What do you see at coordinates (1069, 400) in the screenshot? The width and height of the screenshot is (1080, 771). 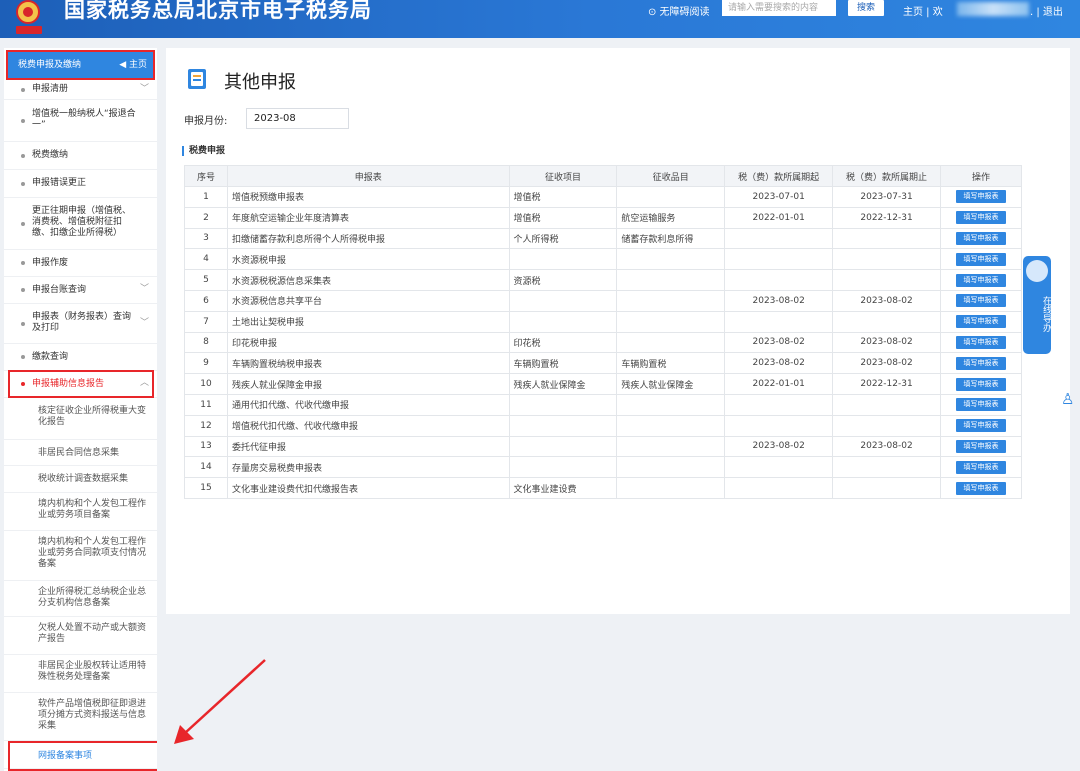 I see `user-icon: ♙` at bounding box center [1069, 400].